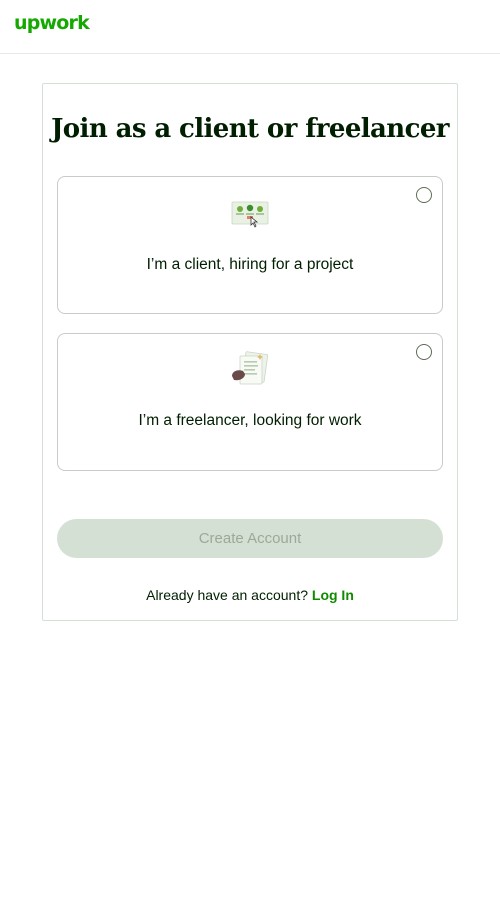 The width and height of the screenshot is (500, 900). What do you see at coordinates (250, 264) in the screenshot?
I see `client-option-label: I’m a client, hiring for a project` at bounding box center [250, 264].